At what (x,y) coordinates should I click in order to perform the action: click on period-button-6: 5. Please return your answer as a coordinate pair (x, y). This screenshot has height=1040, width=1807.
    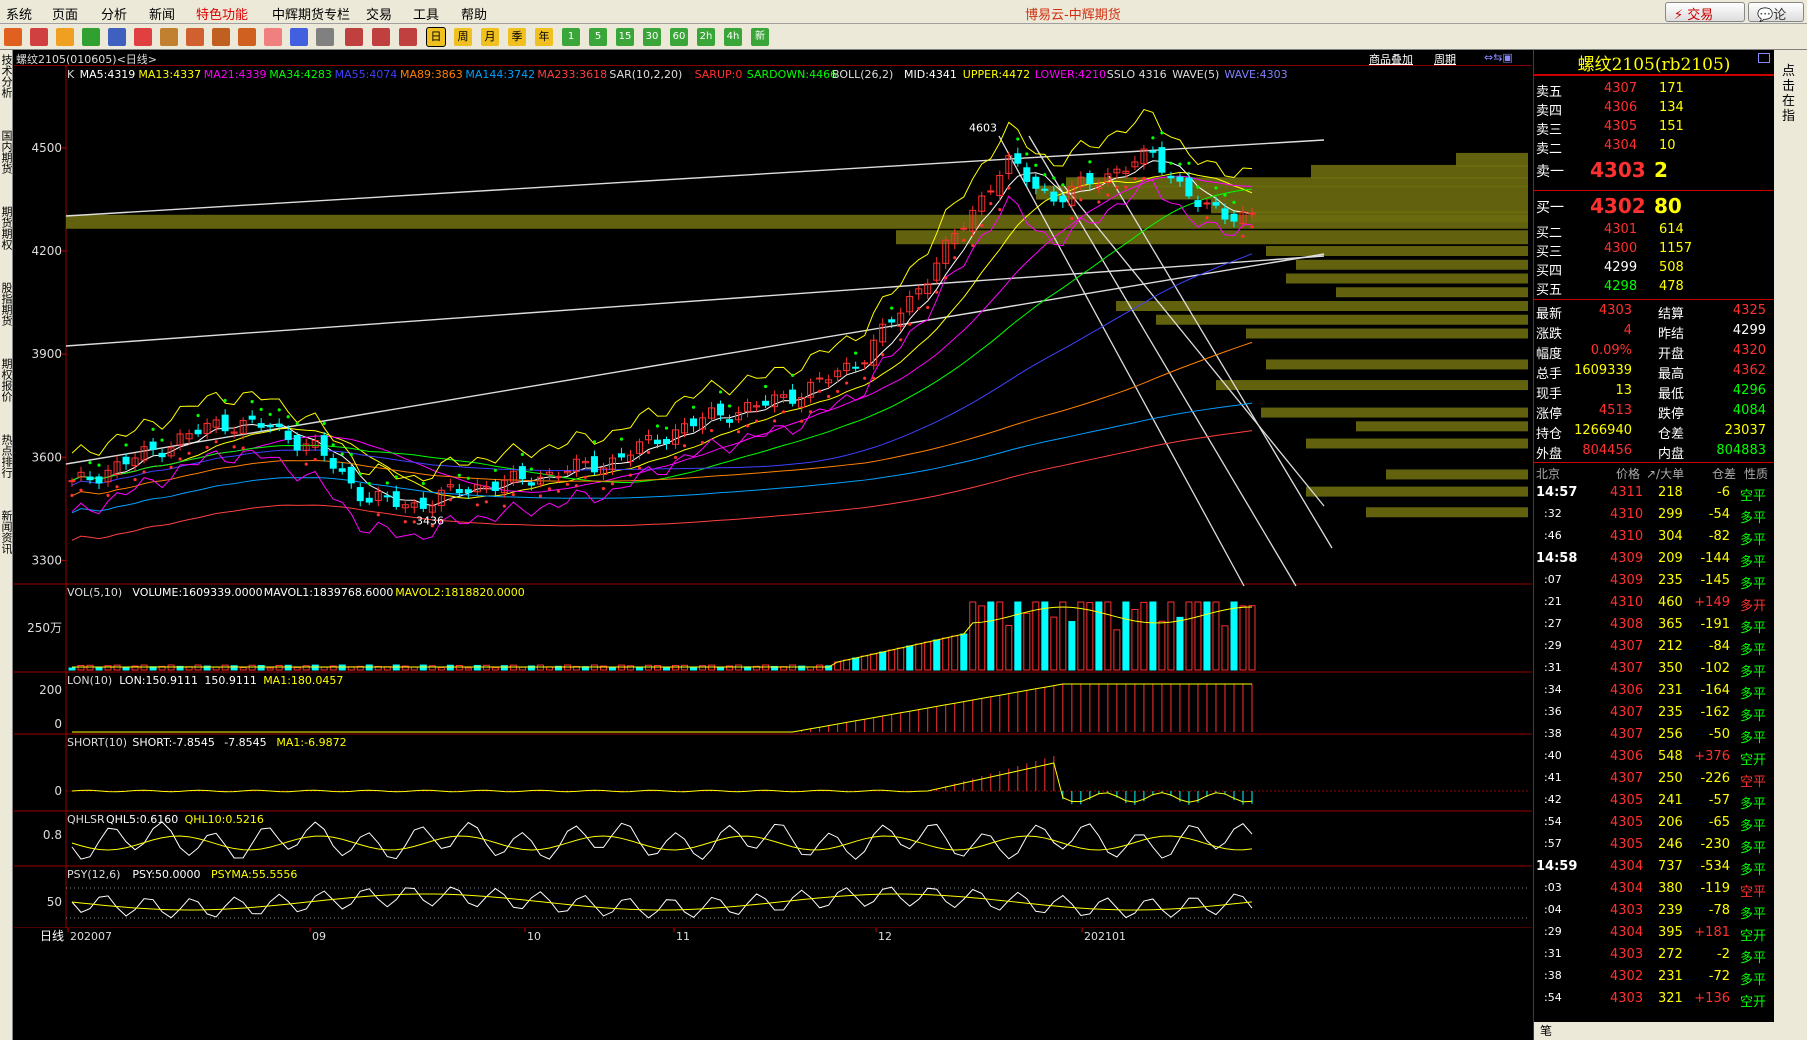
    Looking at the image, I should click on (598, 37).